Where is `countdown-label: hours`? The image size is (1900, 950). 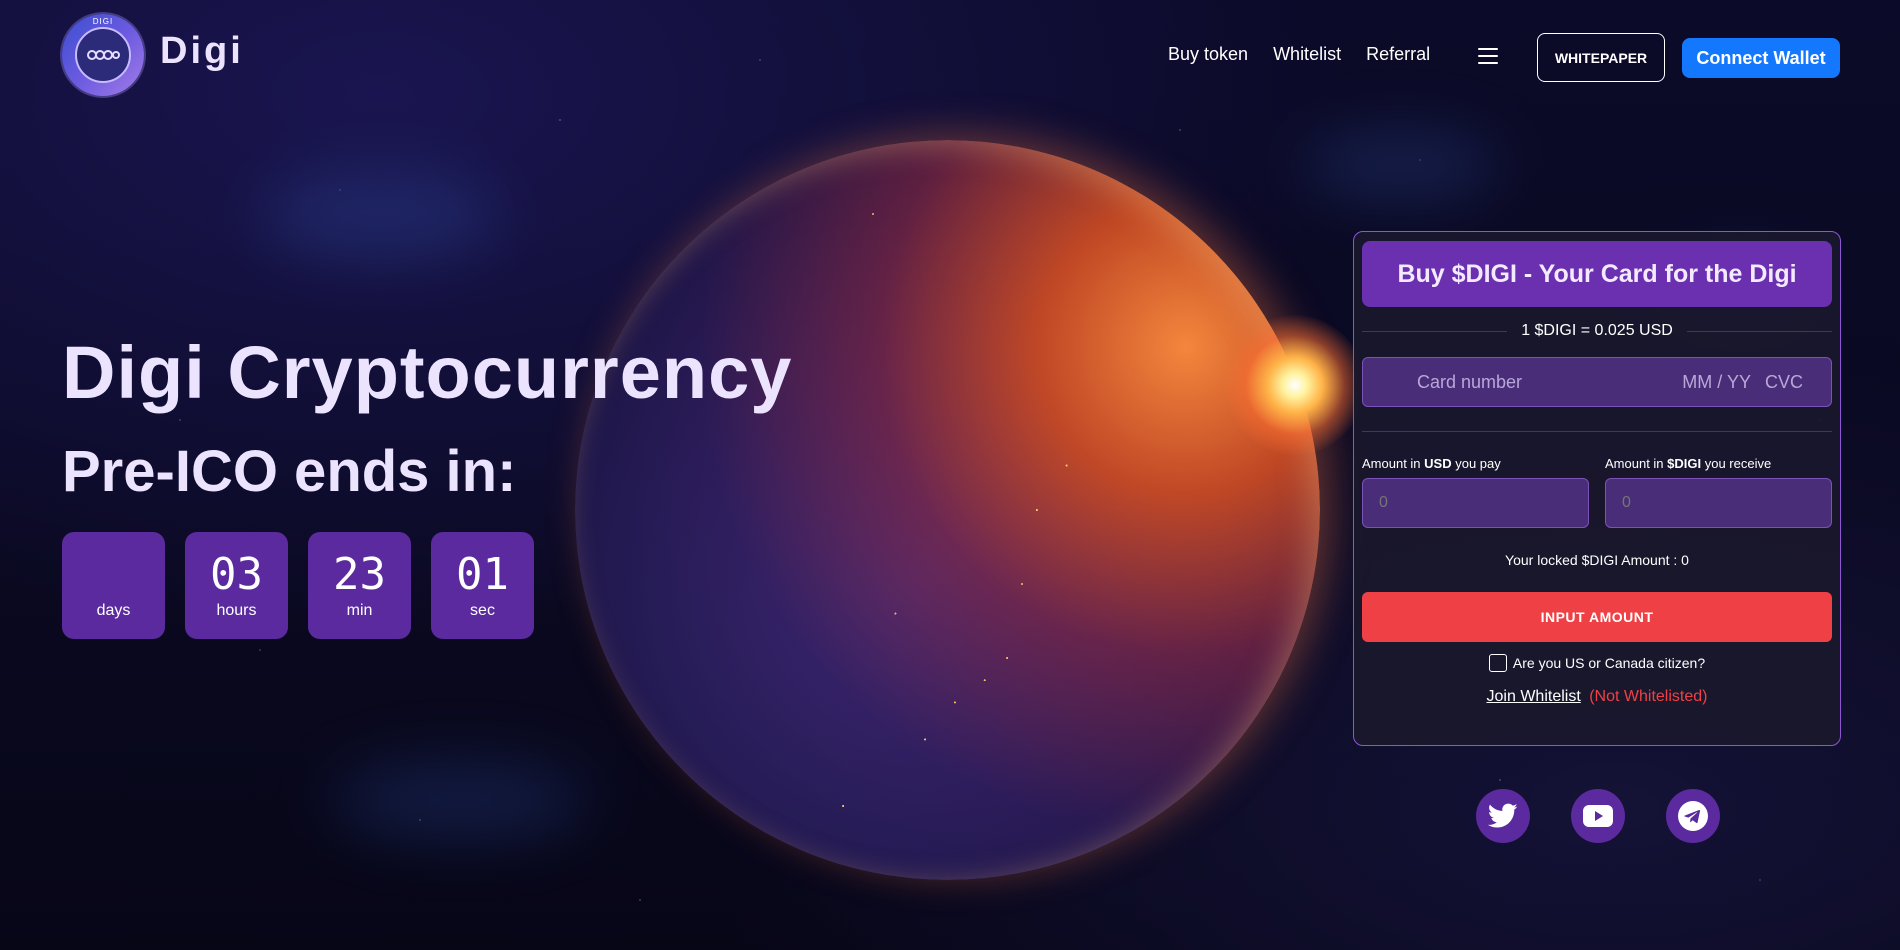 countdown-label: hours is located at coordinates (236, 610).